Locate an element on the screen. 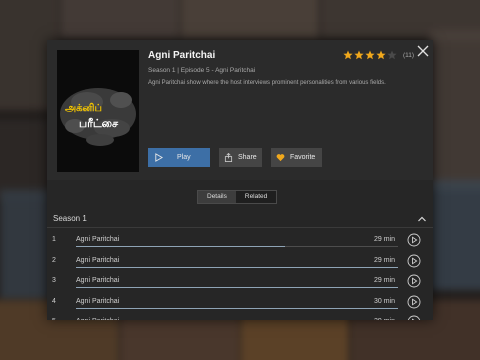 This screenshot has height=360, width=480. chevron-up-icon is located at coordinates (422, 219).